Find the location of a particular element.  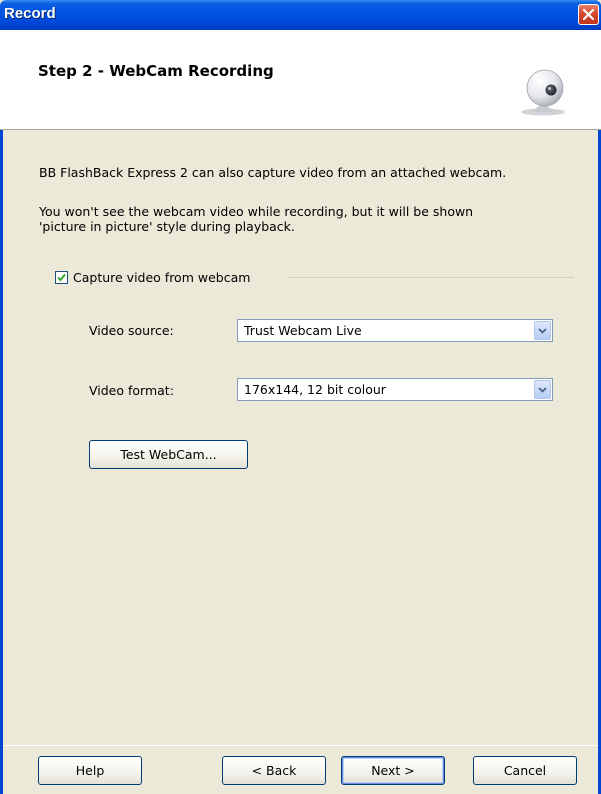

video-source-dropdown-button is located at coordinates (542, 330).